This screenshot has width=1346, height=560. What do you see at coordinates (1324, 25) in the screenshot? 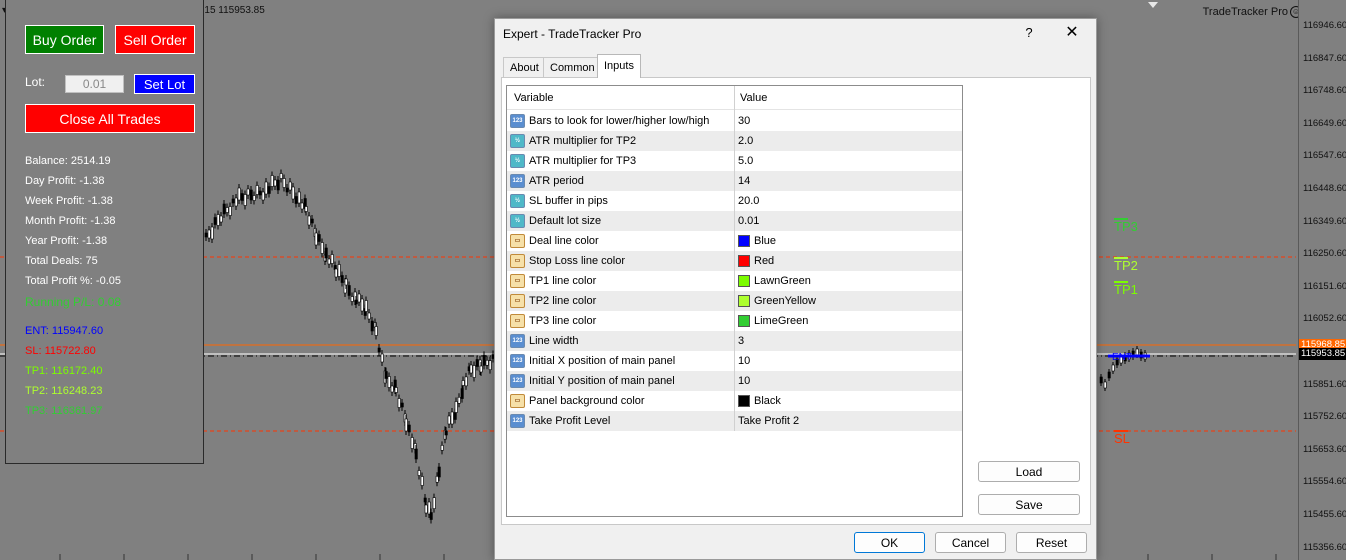
I see `price-tick-label: 116946.60` at bounding box center [1324, 25].